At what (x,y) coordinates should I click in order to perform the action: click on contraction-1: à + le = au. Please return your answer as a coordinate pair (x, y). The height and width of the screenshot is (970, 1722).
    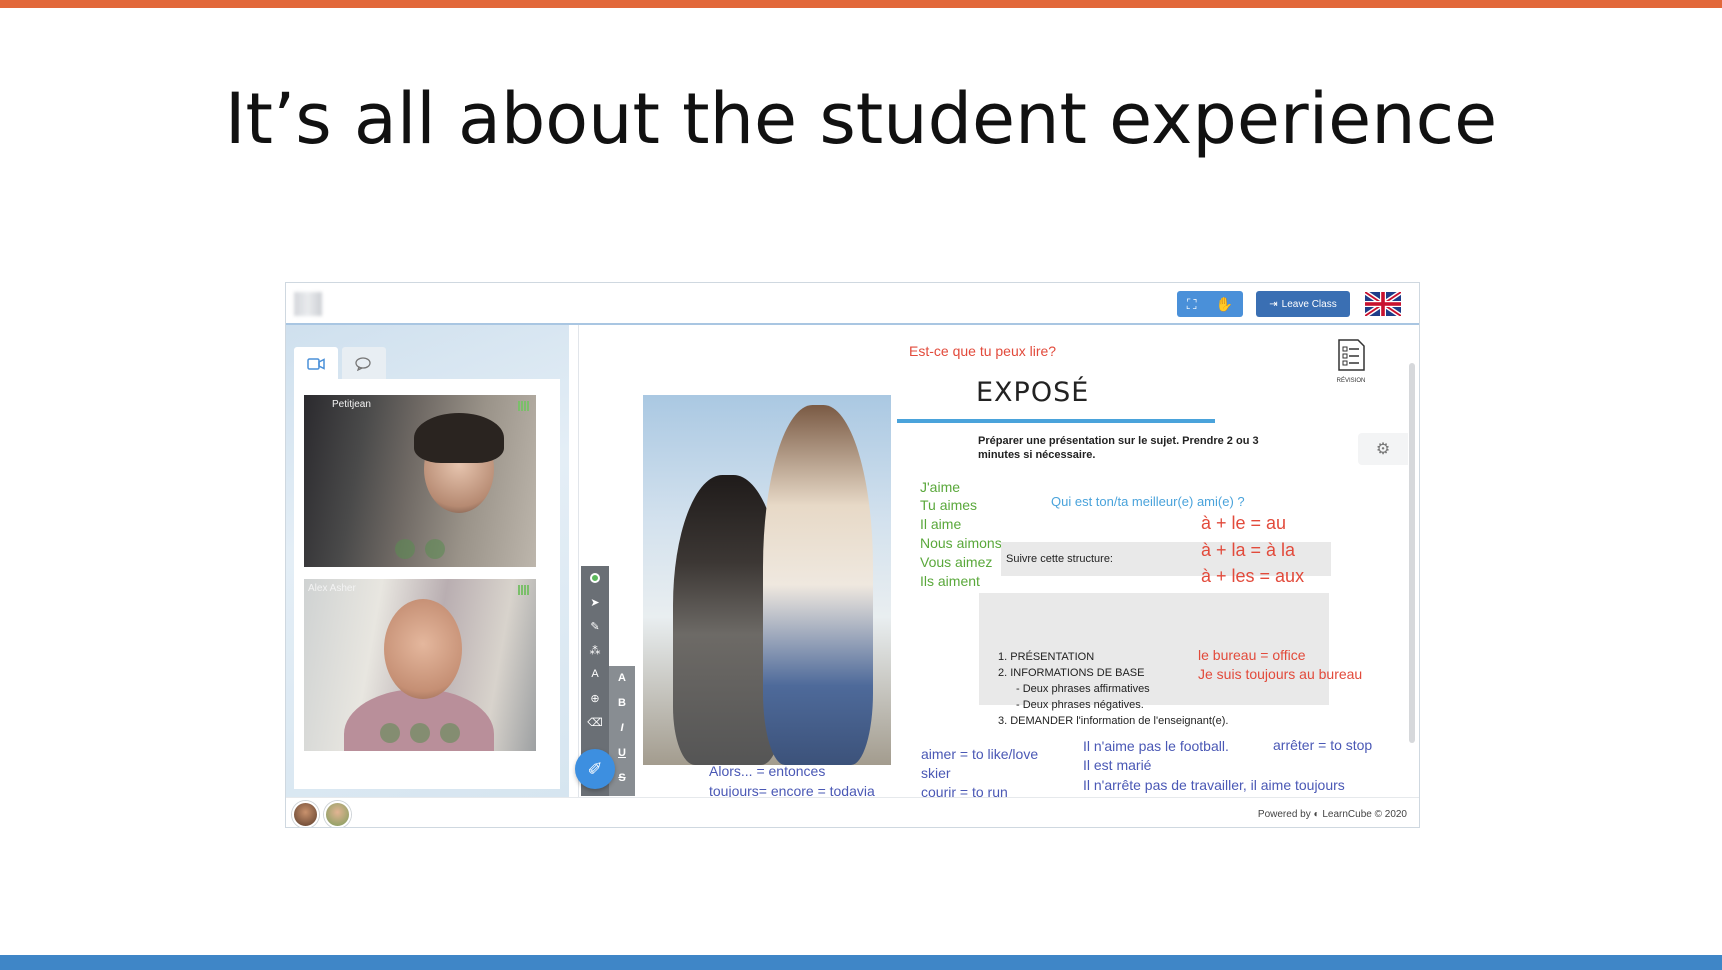
    Looking at the image, I should click on (1244, 523).